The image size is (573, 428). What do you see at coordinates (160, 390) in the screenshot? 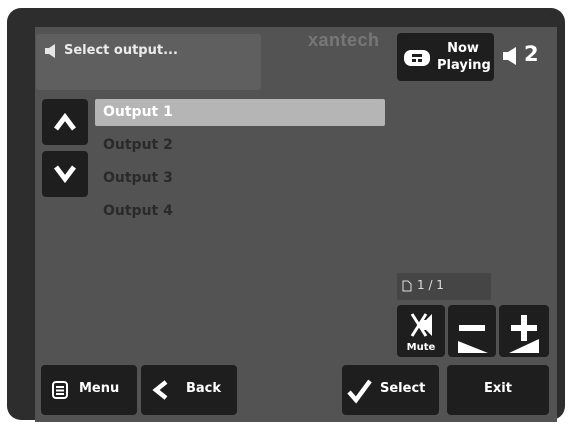
I see `chevron-left-icon` at bounding box center [160, 390].